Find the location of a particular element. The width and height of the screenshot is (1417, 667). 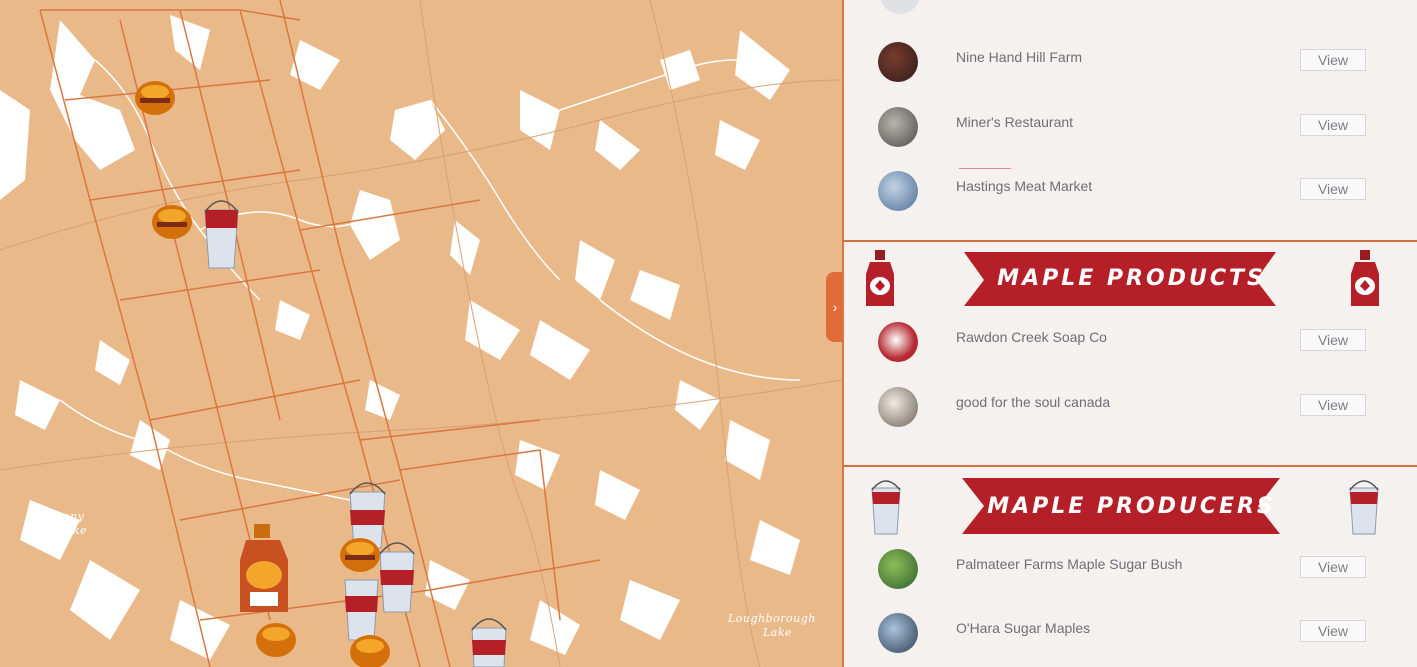

list-item: Hastings Meat Market View is located at coordinates (1130, 192).